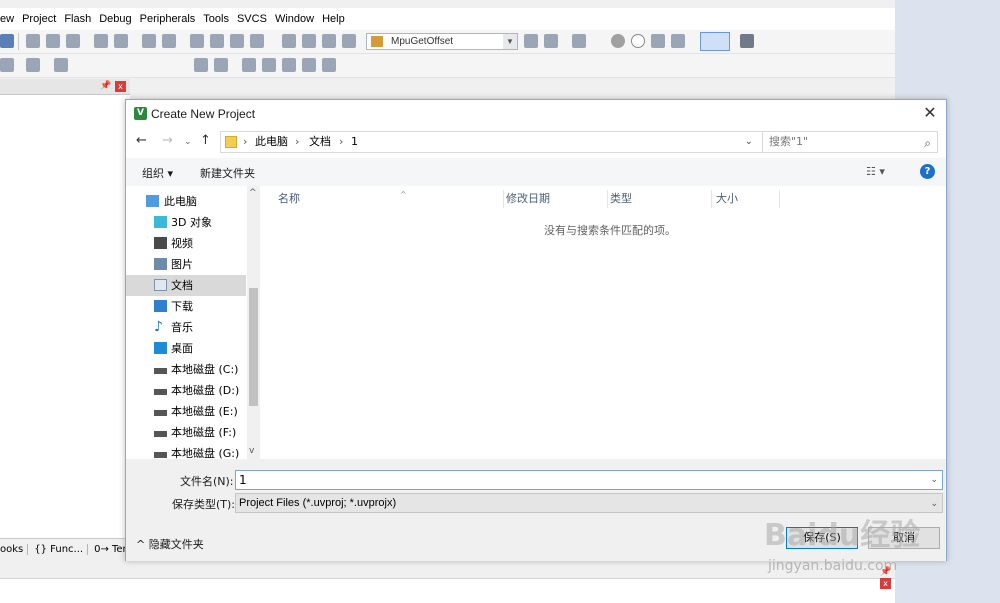 This screenshot has height=603, width=1000. I want to click on search-icon: ⌕, so click(927, 143).